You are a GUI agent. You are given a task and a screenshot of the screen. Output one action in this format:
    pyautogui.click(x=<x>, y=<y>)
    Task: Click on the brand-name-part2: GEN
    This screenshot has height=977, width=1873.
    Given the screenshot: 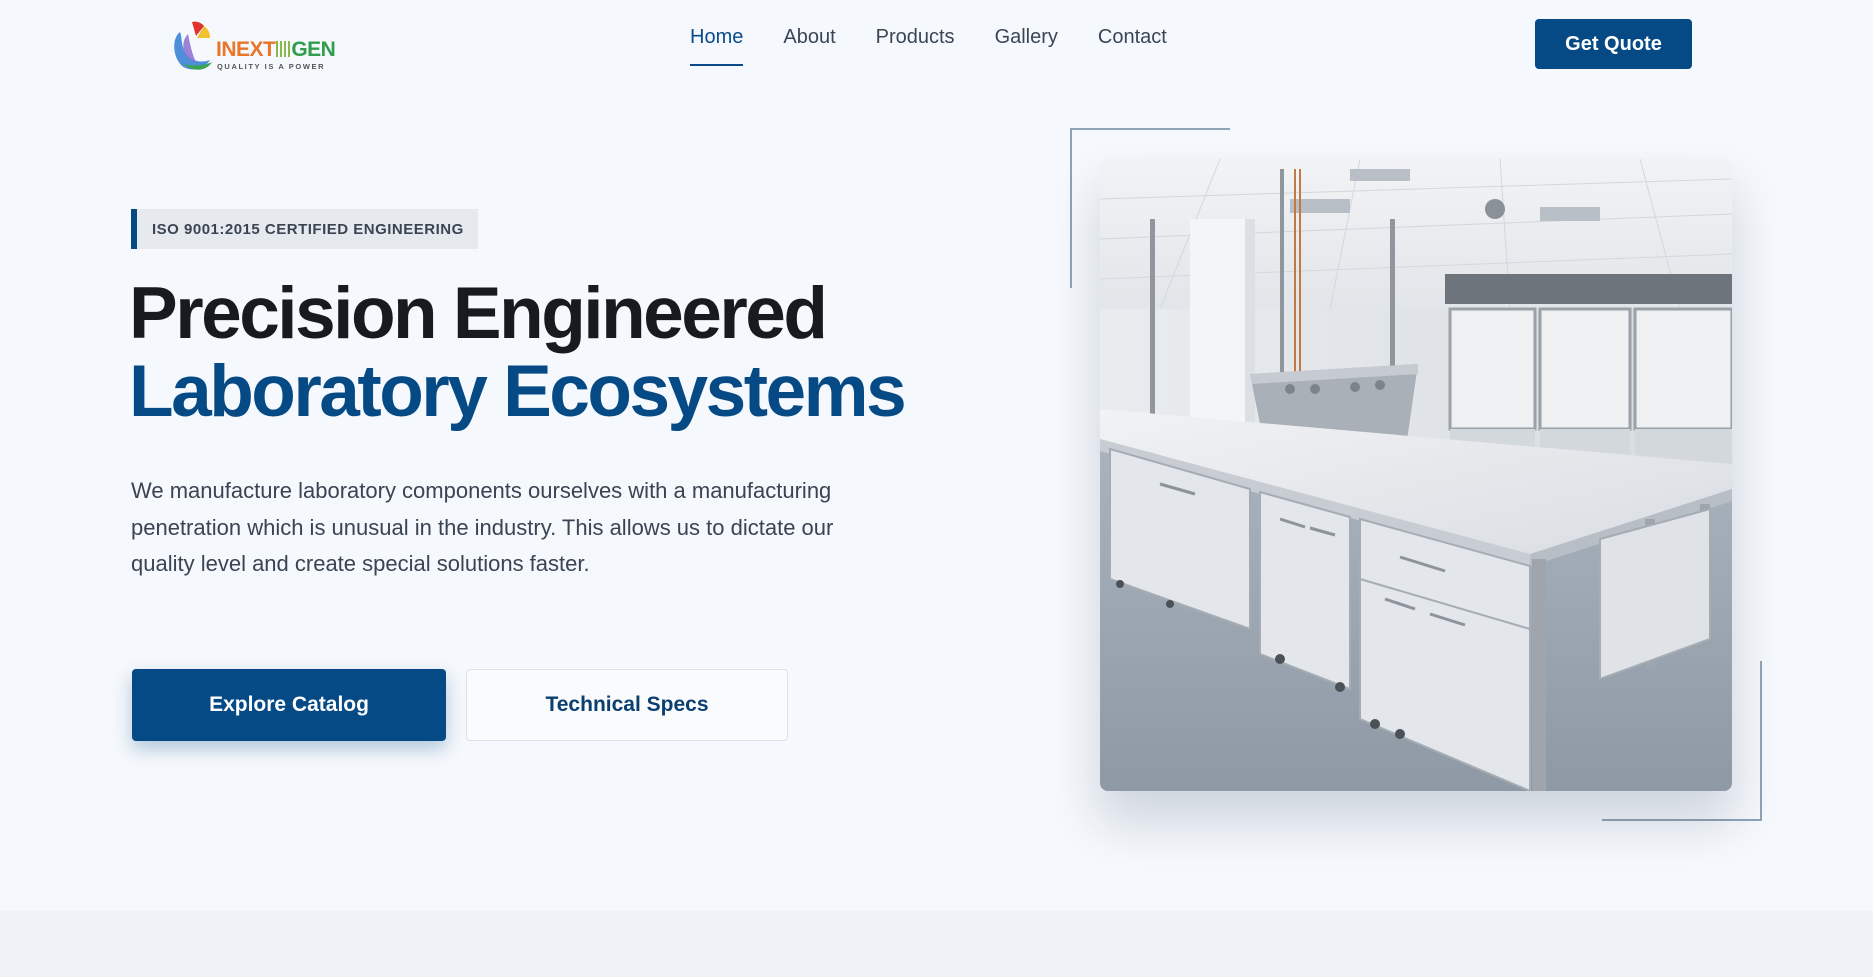 What is the action you would take?
    pyautogui.click(x=313, y=49)
    